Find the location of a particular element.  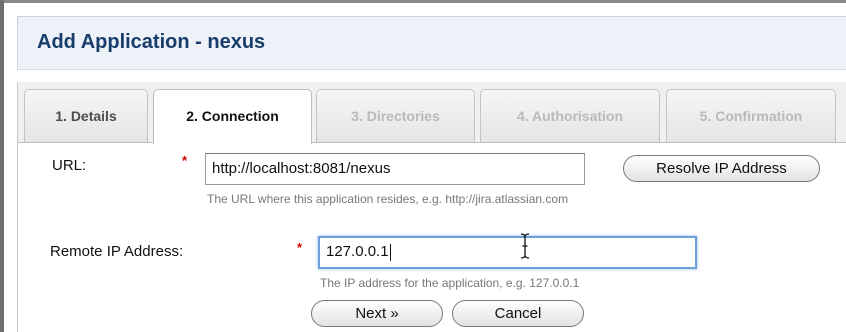

url-label: URL: is located at coordinates (69, 165).